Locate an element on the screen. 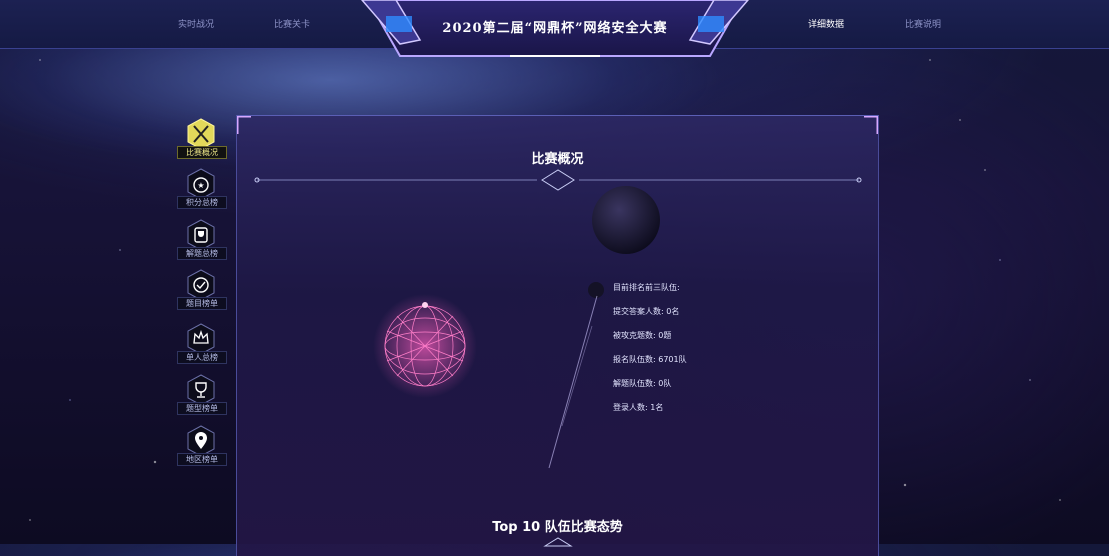  sidebar-item-region-rank: 地区榜单 is located at coordinates (202, 448).